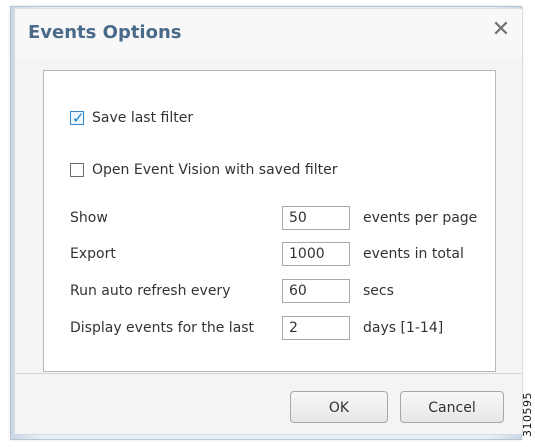  I want to click on save-last-filter-row: ✓ Save last filter, so click(131, 118).